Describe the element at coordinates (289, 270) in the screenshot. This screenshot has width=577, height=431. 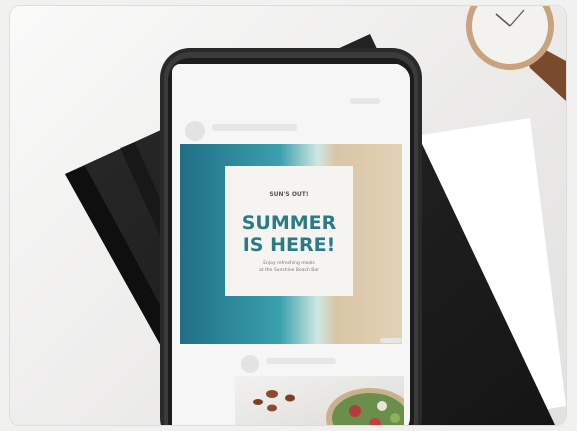
I see `post-caption-line2: at the Sunshine Beach Bar` at that location.